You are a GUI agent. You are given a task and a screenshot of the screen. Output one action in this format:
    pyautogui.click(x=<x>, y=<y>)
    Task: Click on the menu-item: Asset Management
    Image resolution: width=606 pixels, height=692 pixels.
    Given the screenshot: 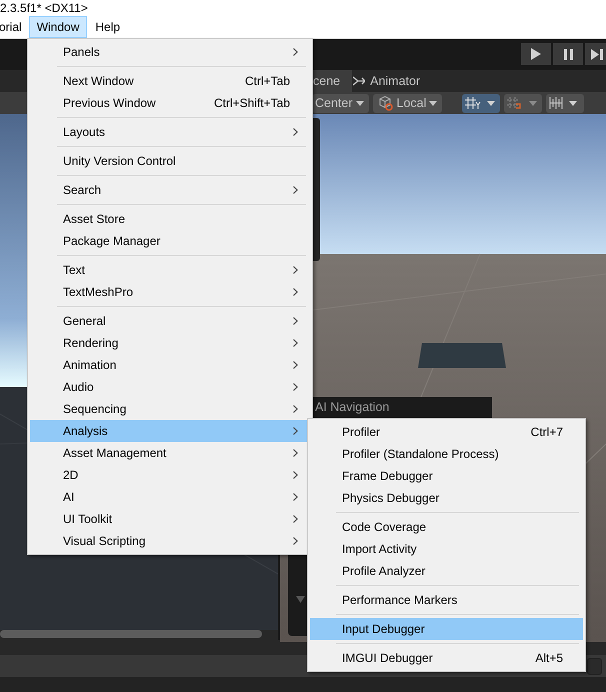 What is the action you would take?
    pyautogui.click(x=170, y=453)
    